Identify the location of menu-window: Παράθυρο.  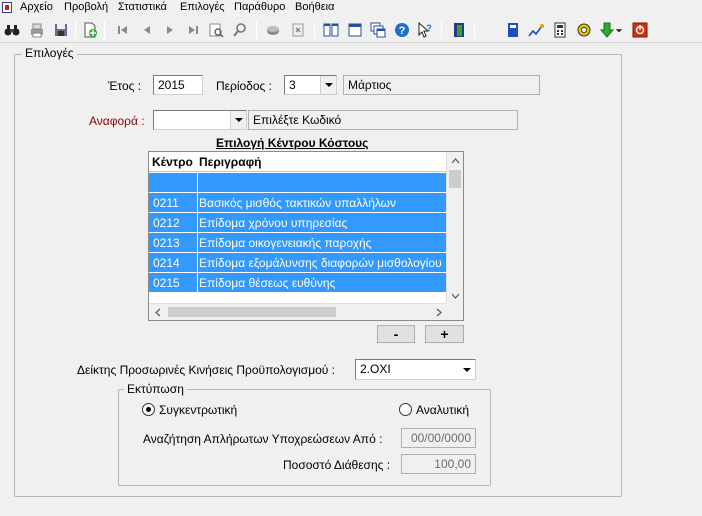
(259, 7).